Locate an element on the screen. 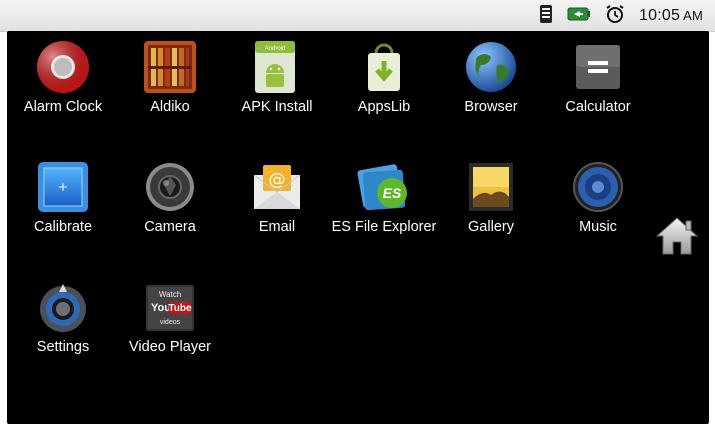 The height and width of the screenshot is (431, 715). app-gallery: Gallery is located at coordinates (491, 206).